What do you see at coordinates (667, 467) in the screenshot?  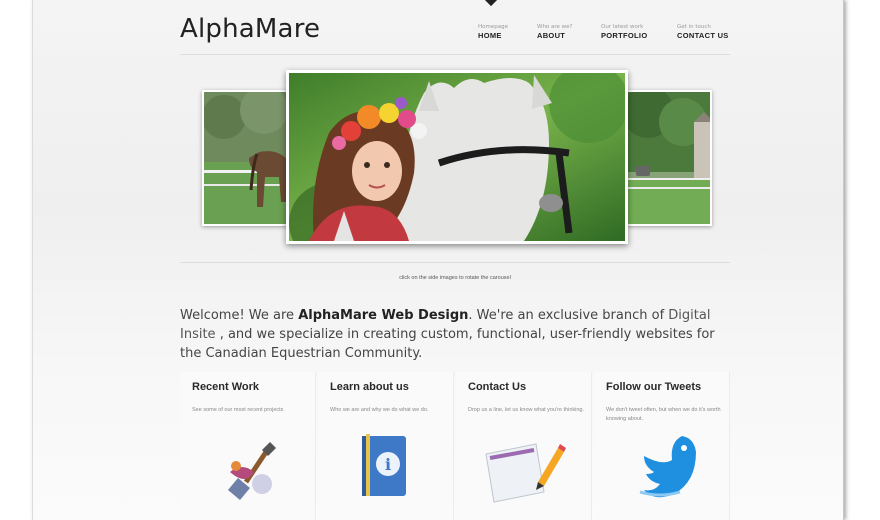 I see `twitter-bird-icon` at bounding box center [667, 467].